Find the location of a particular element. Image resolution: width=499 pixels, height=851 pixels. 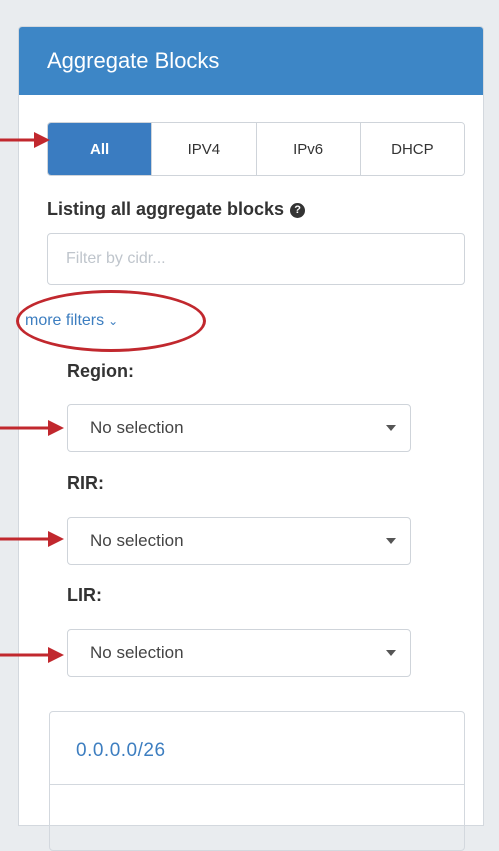

region-select: No selection is located at coordinates (239, 428).